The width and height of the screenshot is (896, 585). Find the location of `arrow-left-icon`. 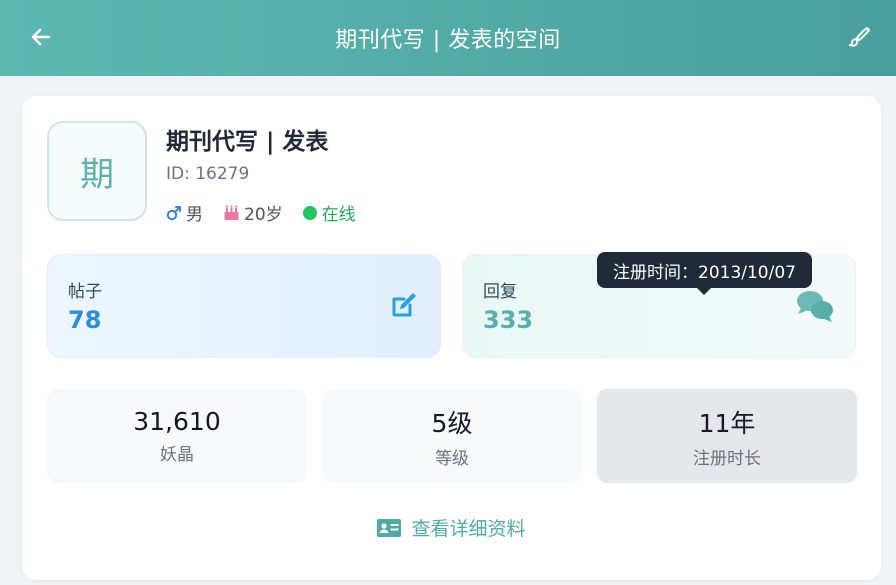

arrow-left-icon is located at coordinates (41, 37).